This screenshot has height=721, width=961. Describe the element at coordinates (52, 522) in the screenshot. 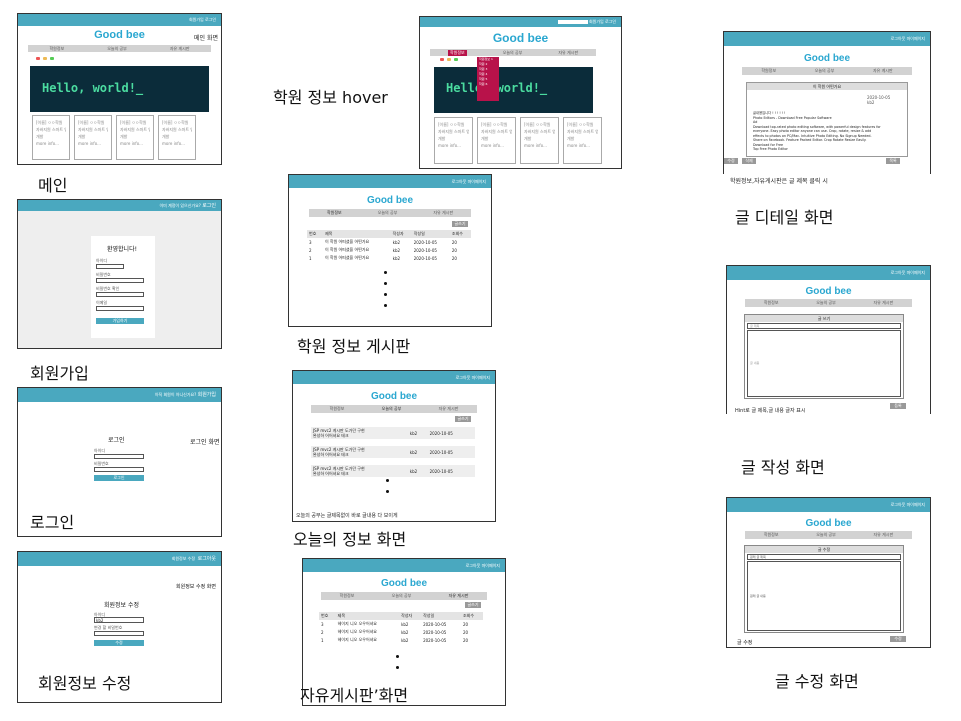

I see `caption-login: 로그인` at that location.